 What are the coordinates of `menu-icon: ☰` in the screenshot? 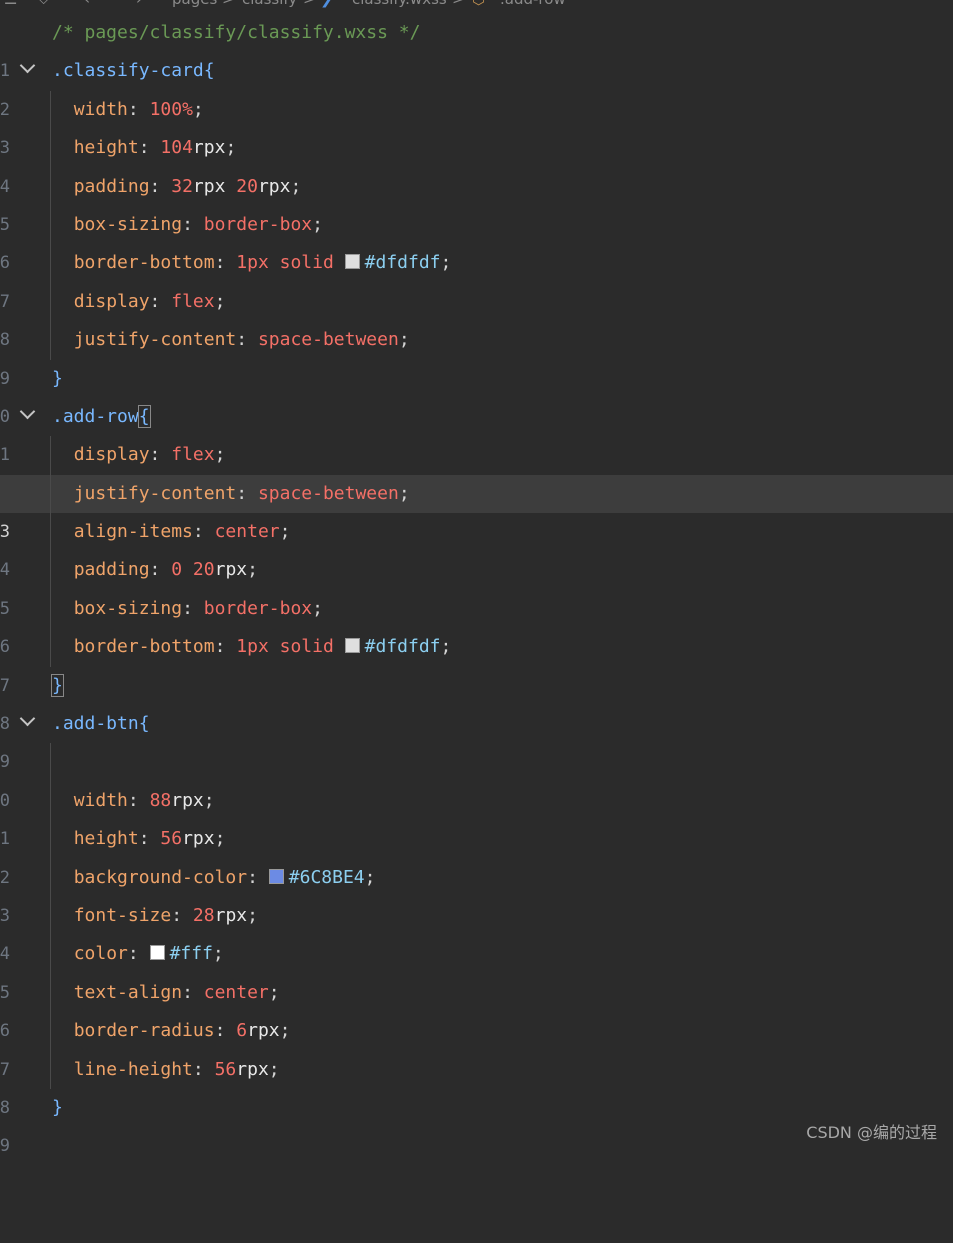 It's located at (10, 4).